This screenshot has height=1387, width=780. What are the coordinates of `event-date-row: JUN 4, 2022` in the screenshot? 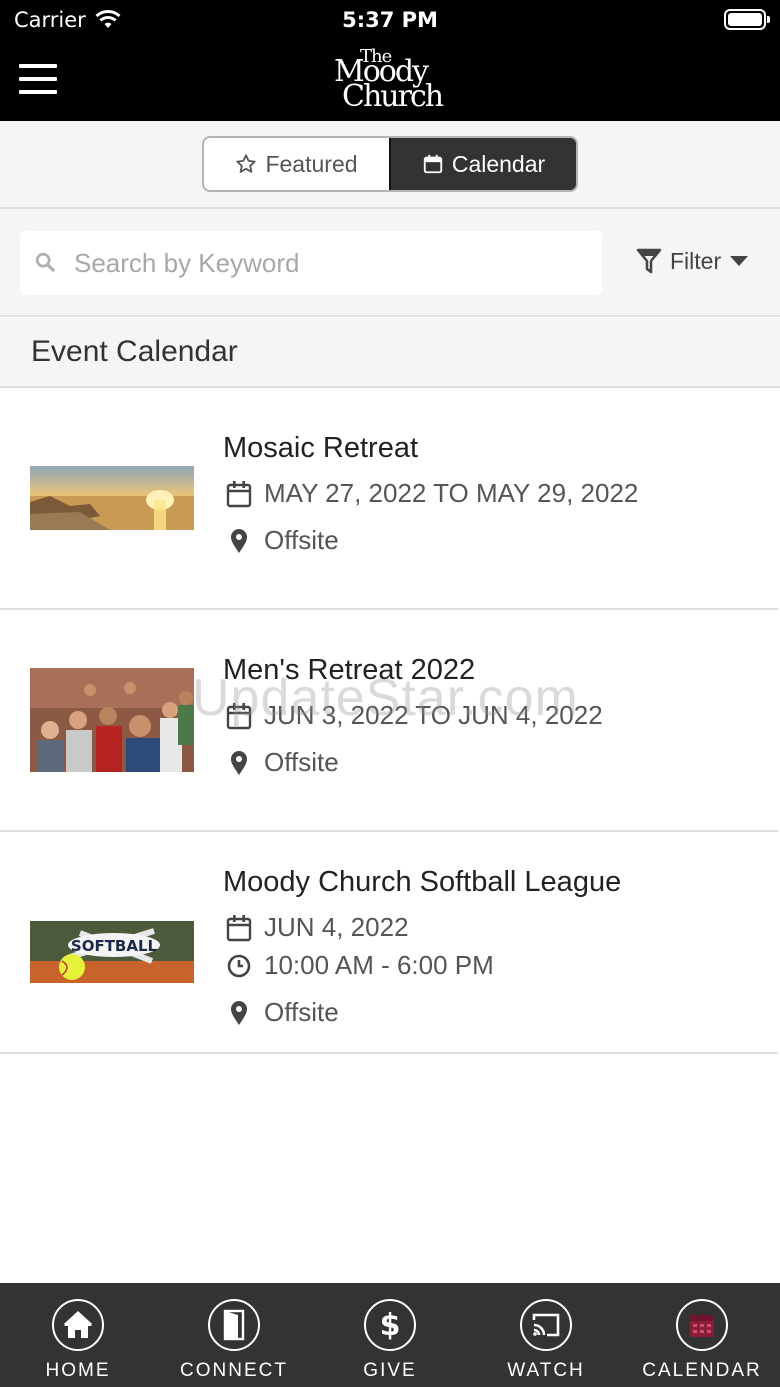 It's located at (317, 927).